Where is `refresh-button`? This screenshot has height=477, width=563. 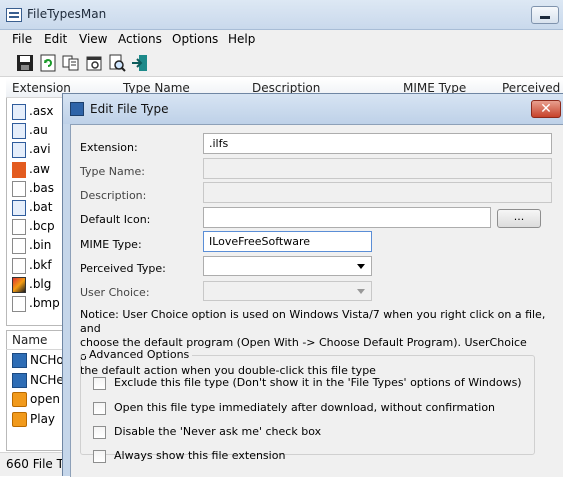
refresh-button is located at coordinates (48, 63).